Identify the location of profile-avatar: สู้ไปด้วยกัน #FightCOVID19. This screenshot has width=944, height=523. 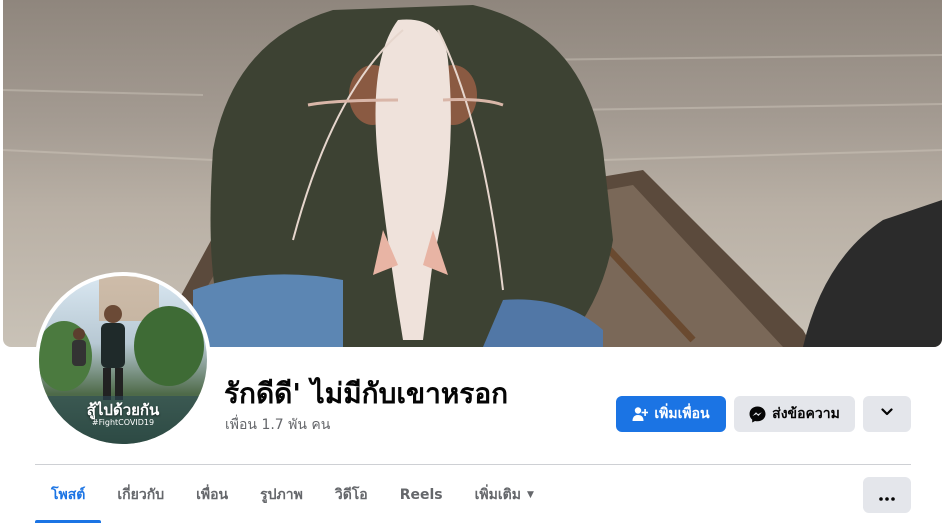
(123, 360).